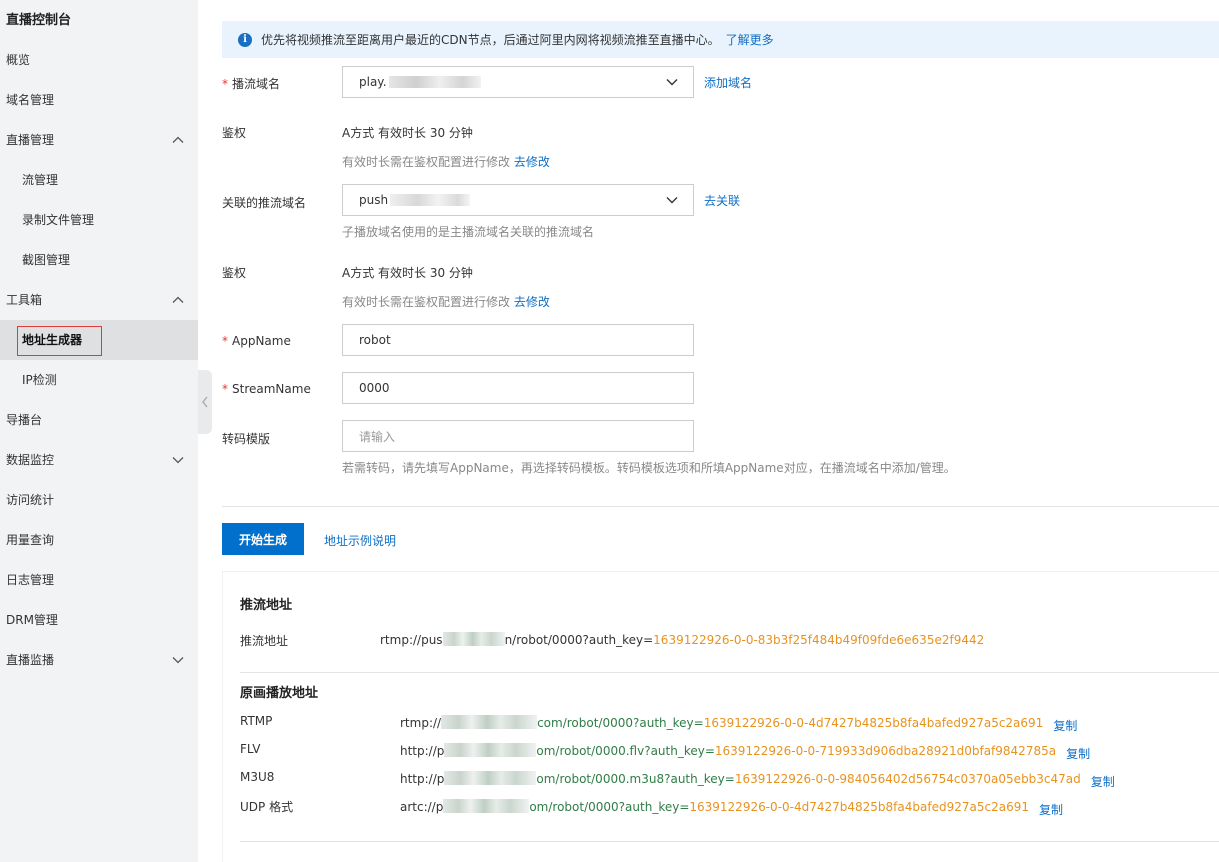 The image size is (1219, 862). I want to click on sidebar-item: 截图管理, so click(99, 260).